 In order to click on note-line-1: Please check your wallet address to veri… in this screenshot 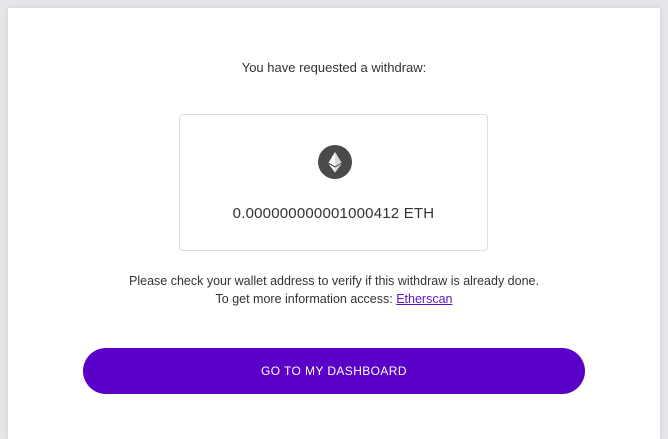, I will do `click(334, 281)`.